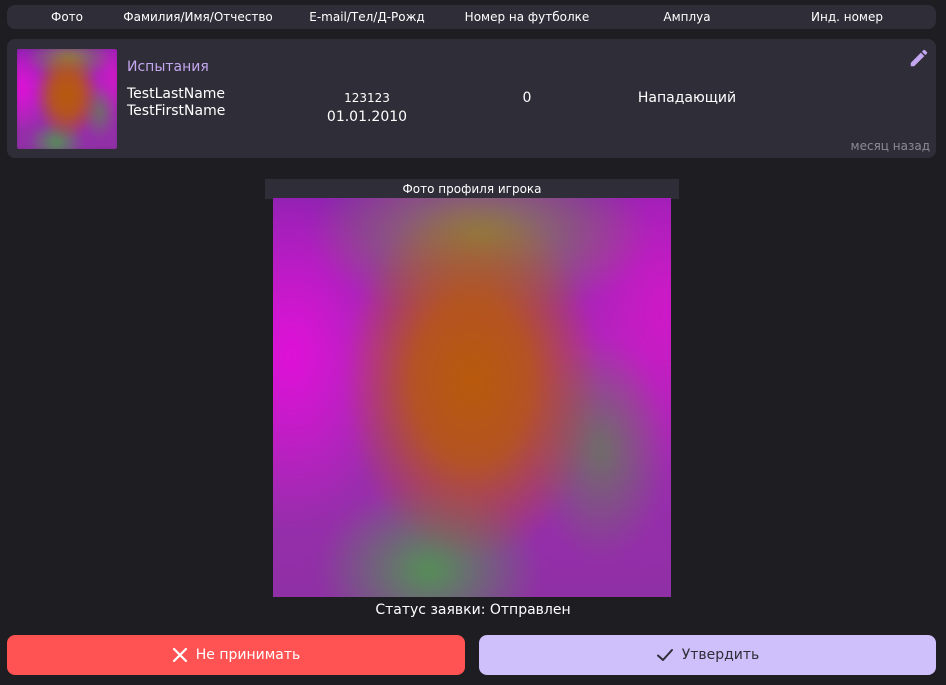  I want to click on reject-button: Не принимать, so click(236, 655).